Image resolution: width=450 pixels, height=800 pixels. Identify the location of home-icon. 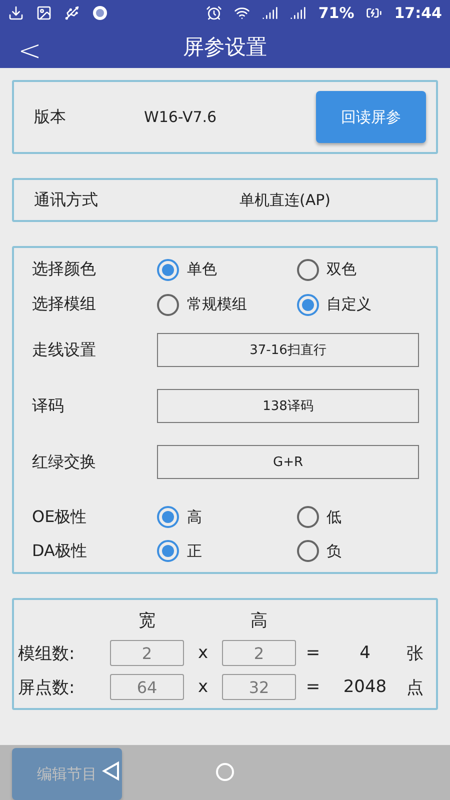
(225, 772).